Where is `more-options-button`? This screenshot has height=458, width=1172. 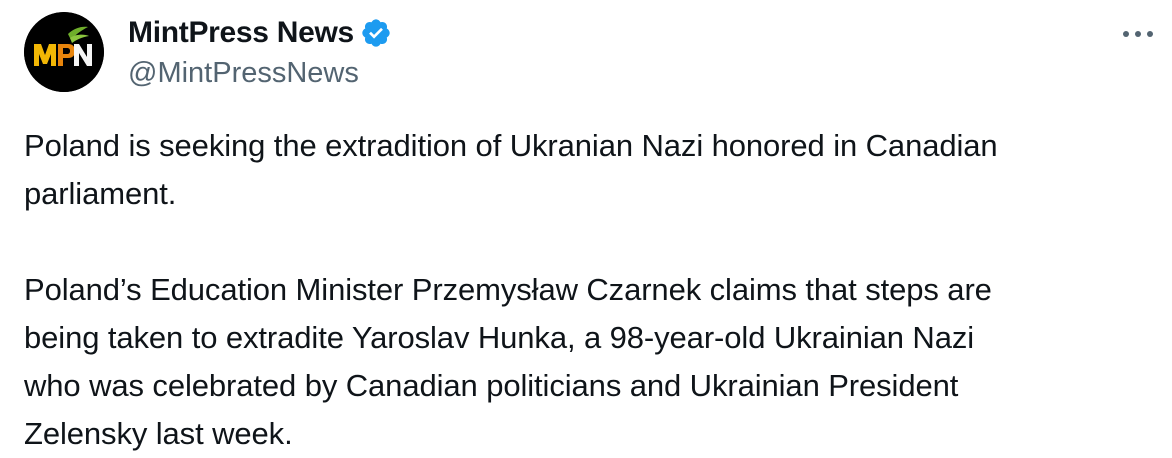
more-options-button is located at coordinates (1138, 34).